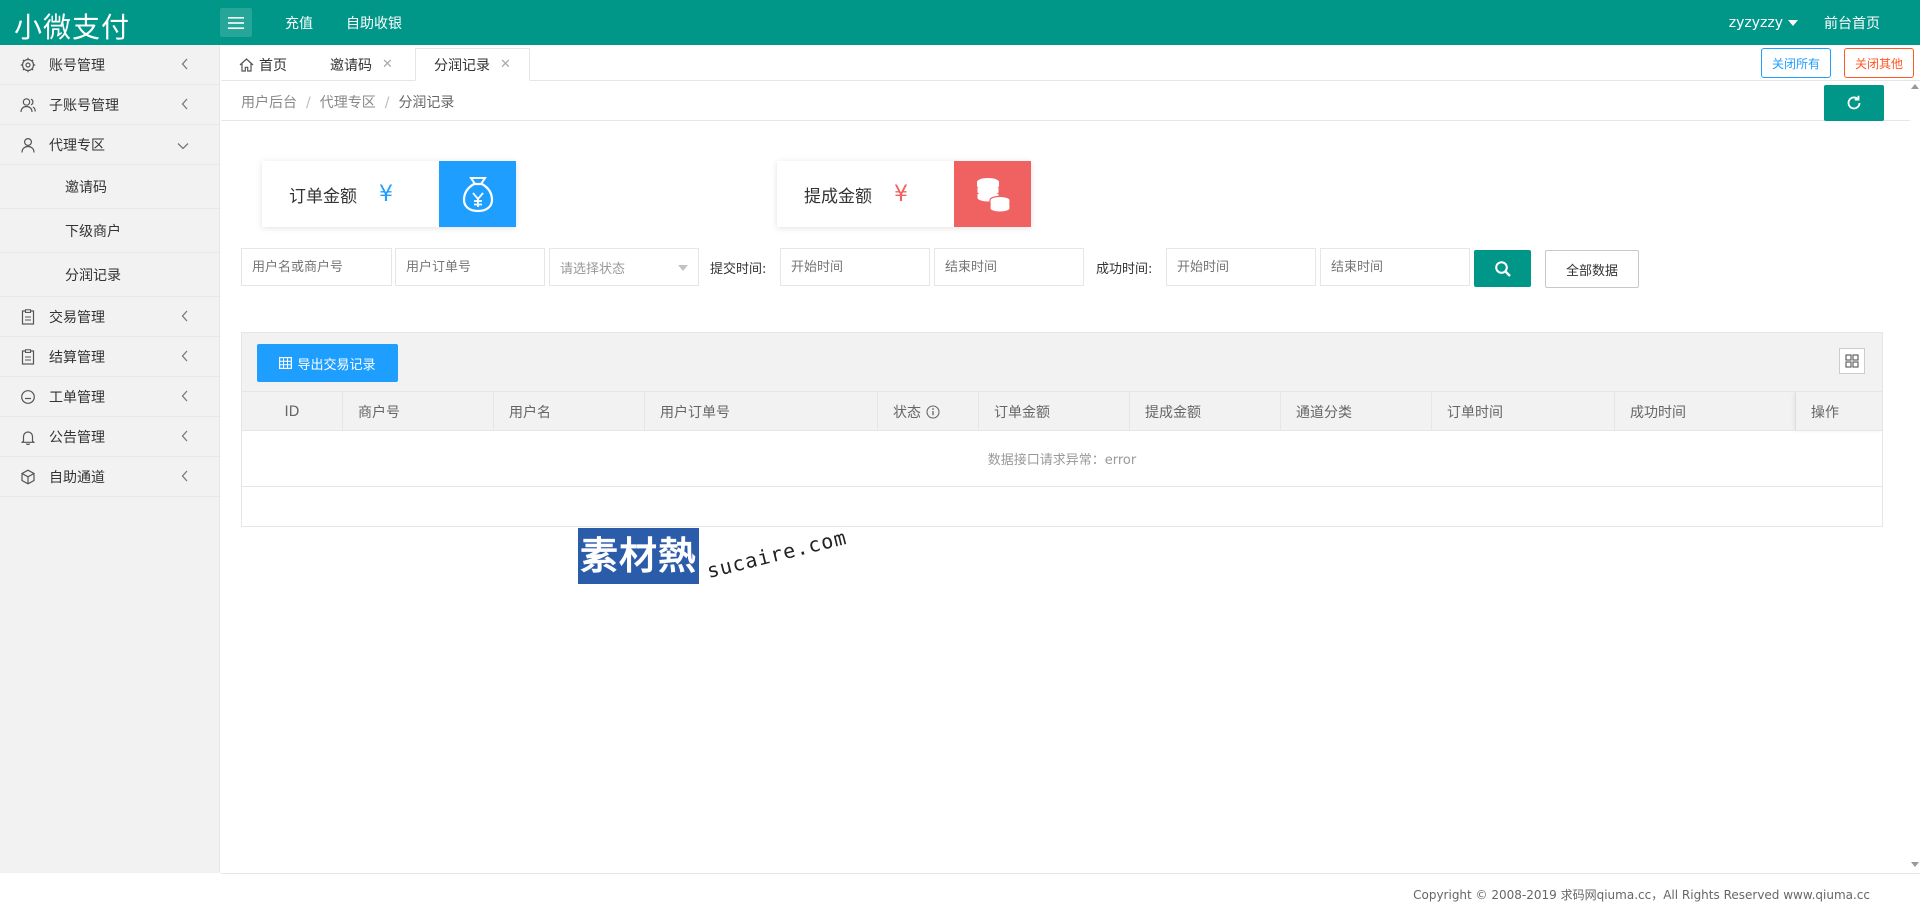 The height and width of the screenshot is (915, 1920). What do you see at coordinates (77, 437) in the screenshot?
I see `sidebar-item-label: 公告管理` at bounding box center [77, 437].